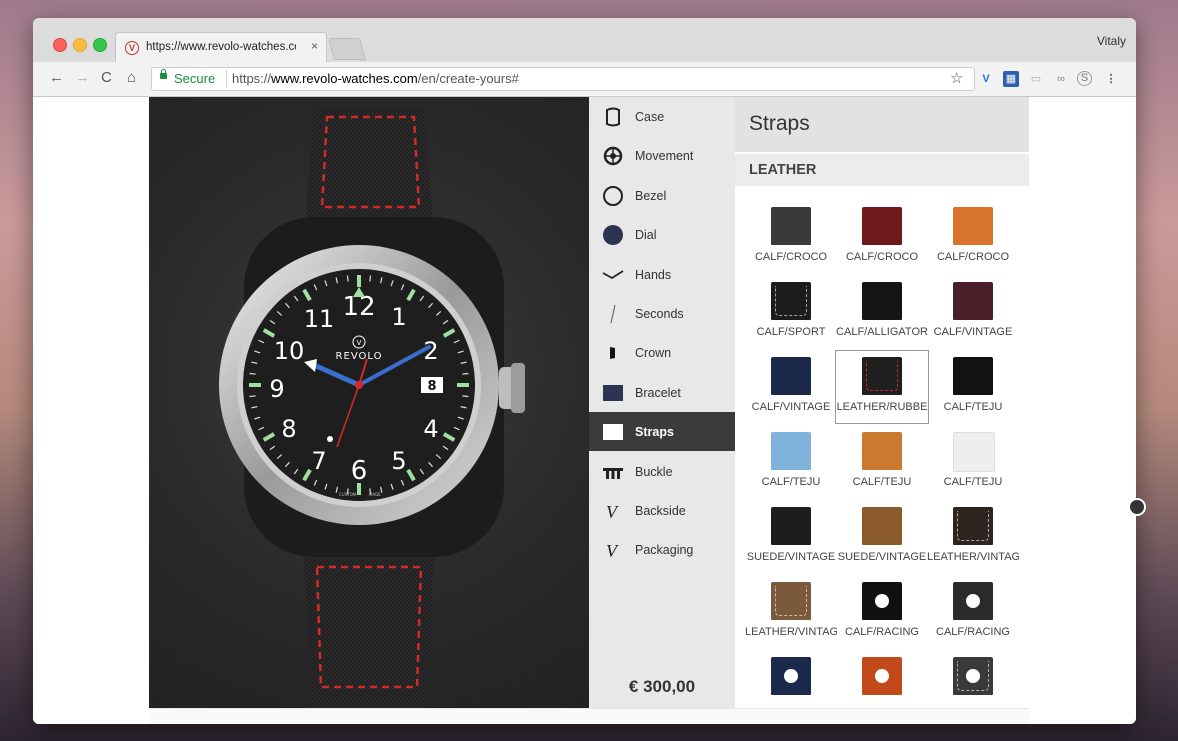 The image size is (1178, 741). Describe the element at coordinates (662, 471) in the screenshot. I see `menu-item-buckle: Buckle` at that location.